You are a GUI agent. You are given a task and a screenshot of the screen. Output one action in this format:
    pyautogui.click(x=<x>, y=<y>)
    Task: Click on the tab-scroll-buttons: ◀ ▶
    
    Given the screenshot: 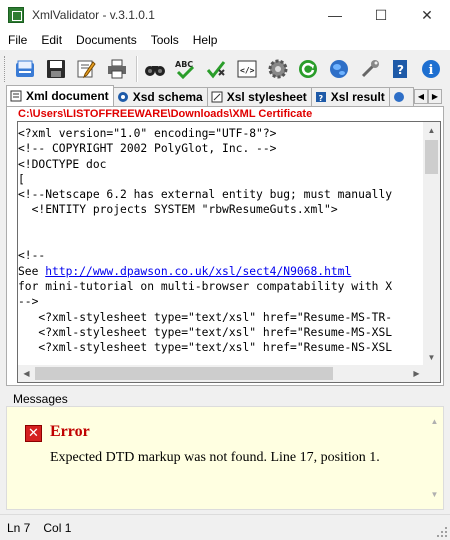 What is the action you would take?
    pyautogui.click(x=428, y=96)
    